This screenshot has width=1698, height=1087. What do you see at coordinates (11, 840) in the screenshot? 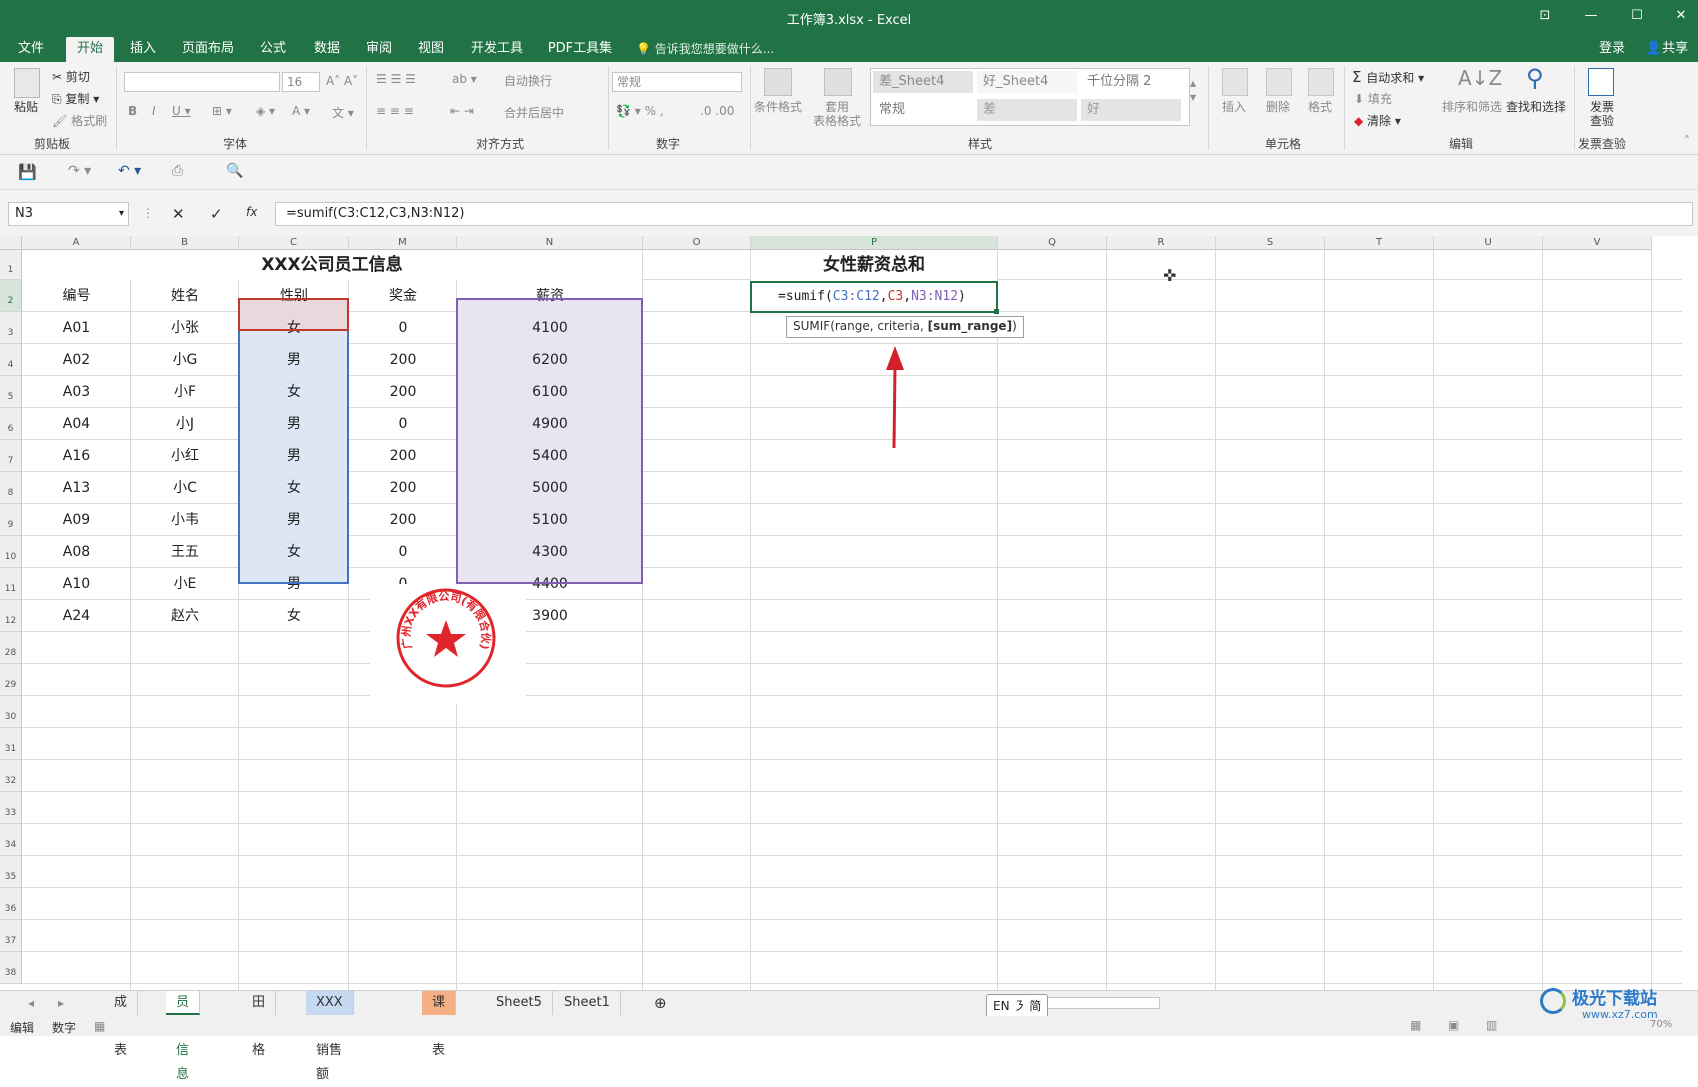
I see `row-header-34: 34` at bounding box center [11, 840].